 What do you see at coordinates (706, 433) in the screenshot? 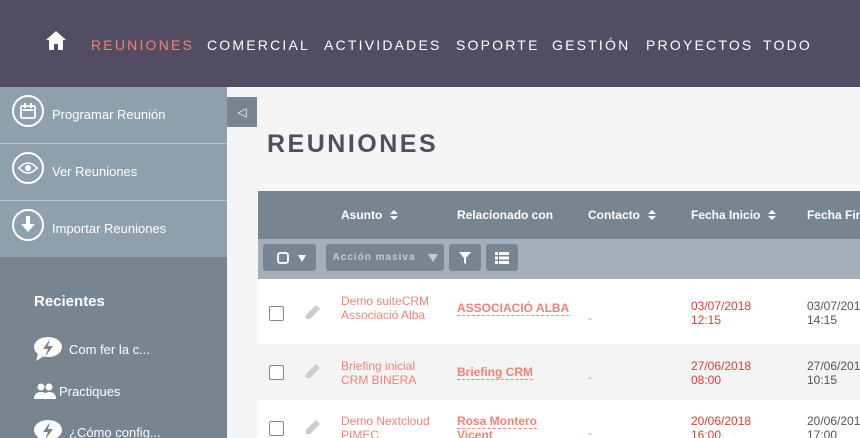
I see `cell-line: 16:00` at bounding box center [706, 433].